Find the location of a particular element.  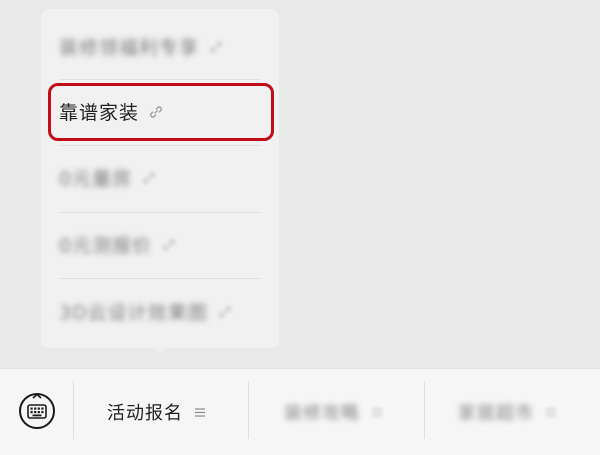

bar-item-decoration-guide: 装修攻略 is located at coordinates (333, 412).